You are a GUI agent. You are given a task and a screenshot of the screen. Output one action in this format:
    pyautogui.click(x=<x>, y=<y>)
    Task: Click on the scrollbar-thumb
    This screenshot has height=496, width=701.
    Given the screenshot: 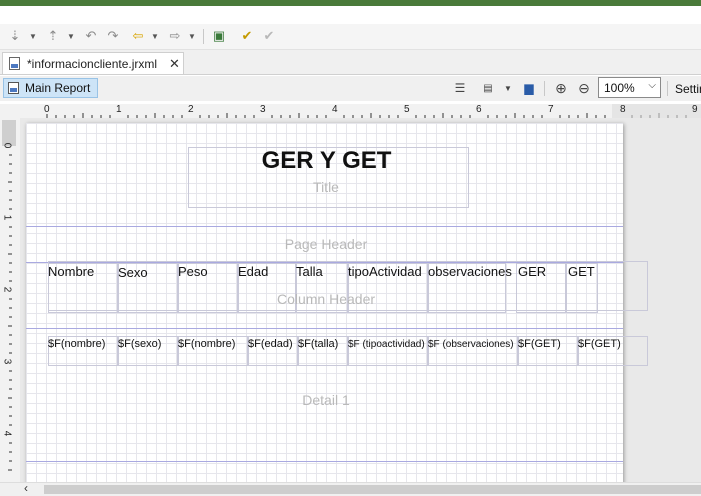 What is the action you would take?
    pyautogui.click(x=372, y=489)
    